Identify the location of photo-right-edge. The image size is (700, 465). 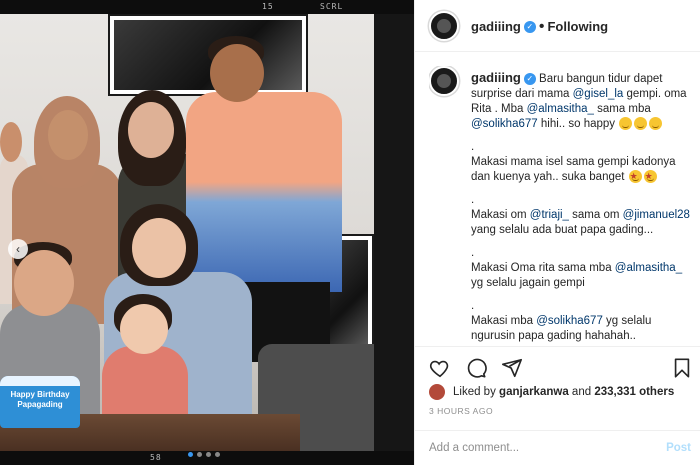
(394, 232).